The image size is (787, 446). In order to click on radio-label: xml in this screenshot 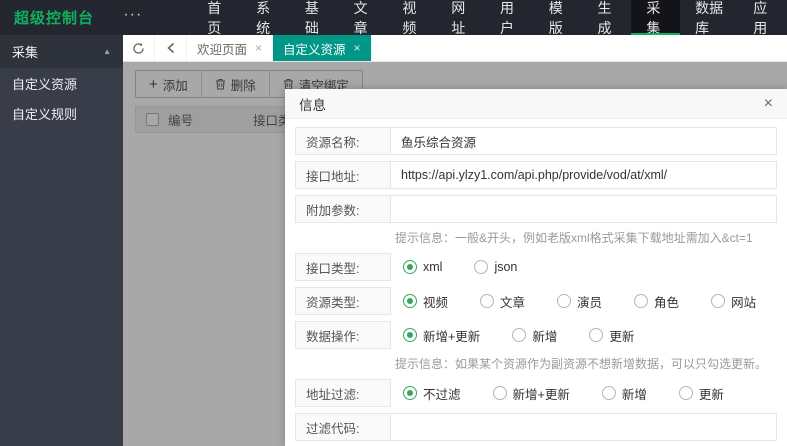, I will do `click(433, 267)`.